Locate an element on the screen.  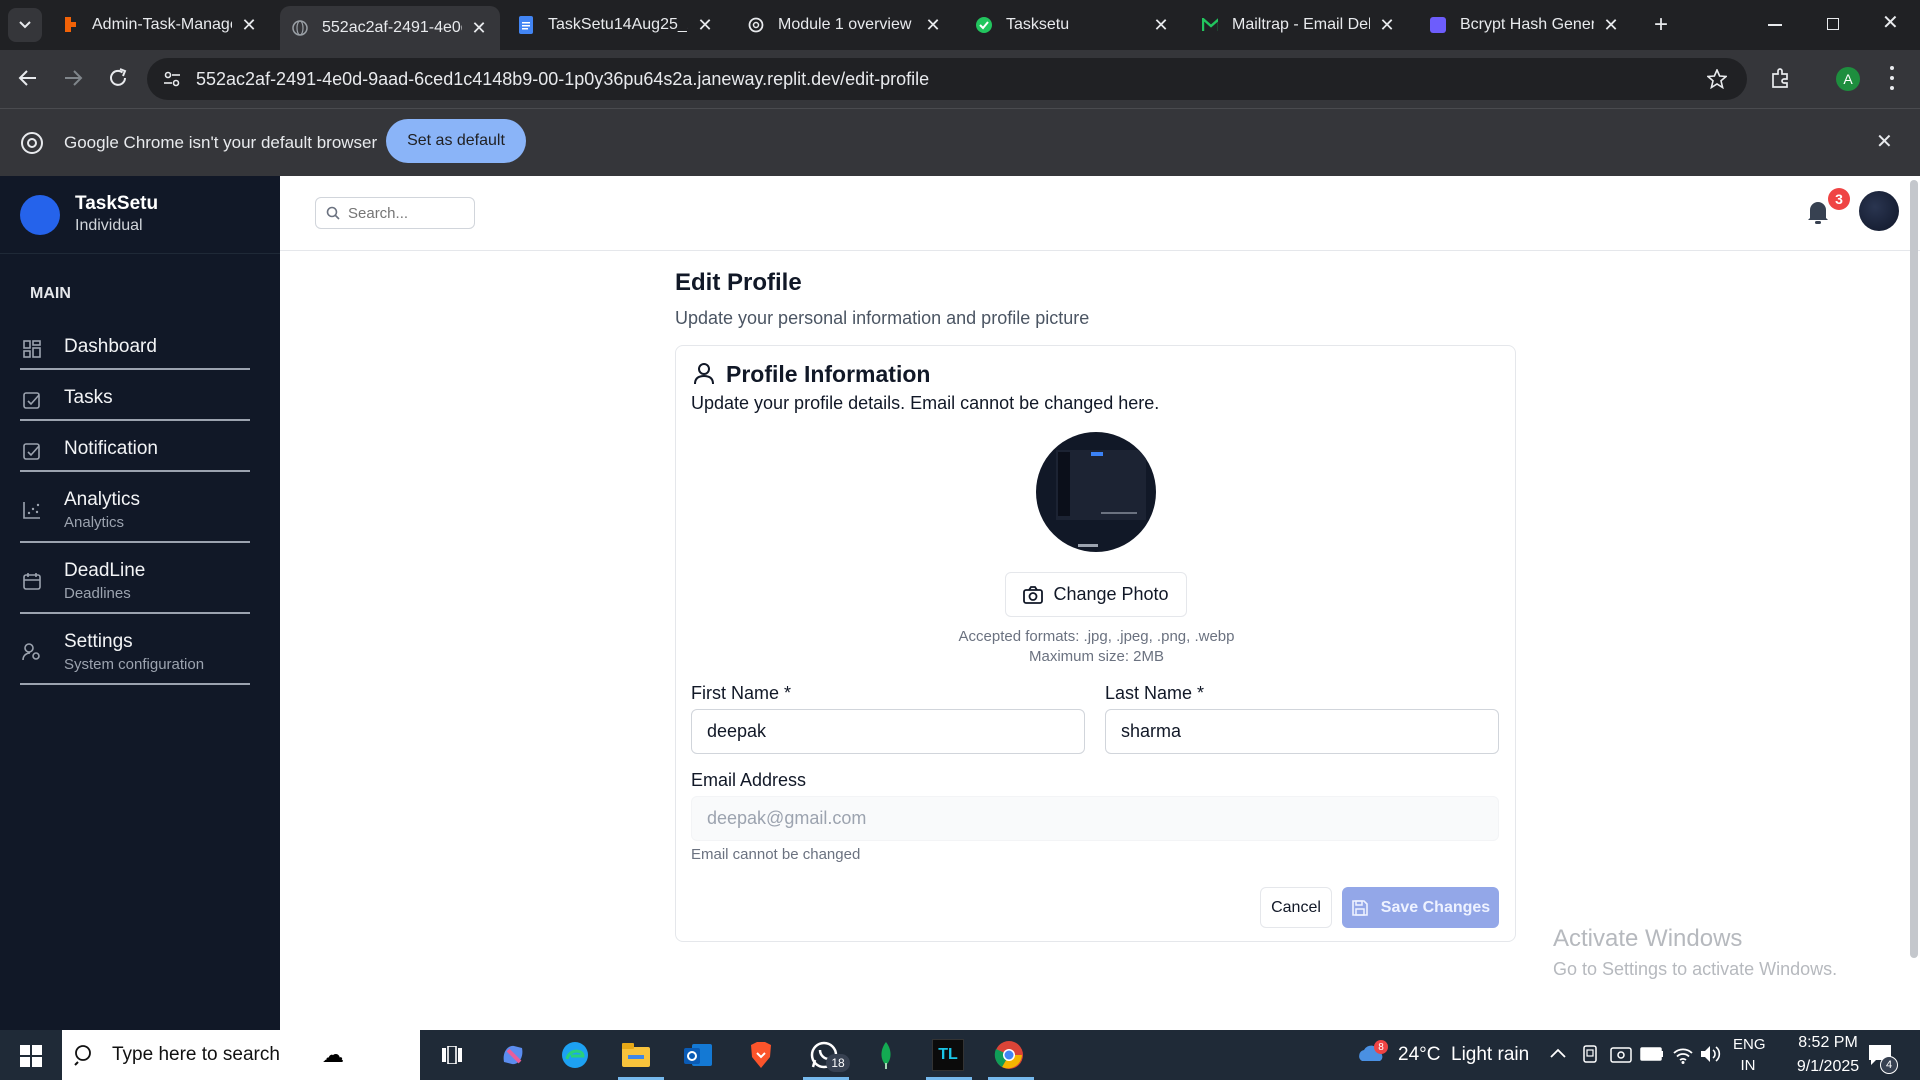
browser-tab: Module 1 overview ✕ is located at coordinates (845, 25).